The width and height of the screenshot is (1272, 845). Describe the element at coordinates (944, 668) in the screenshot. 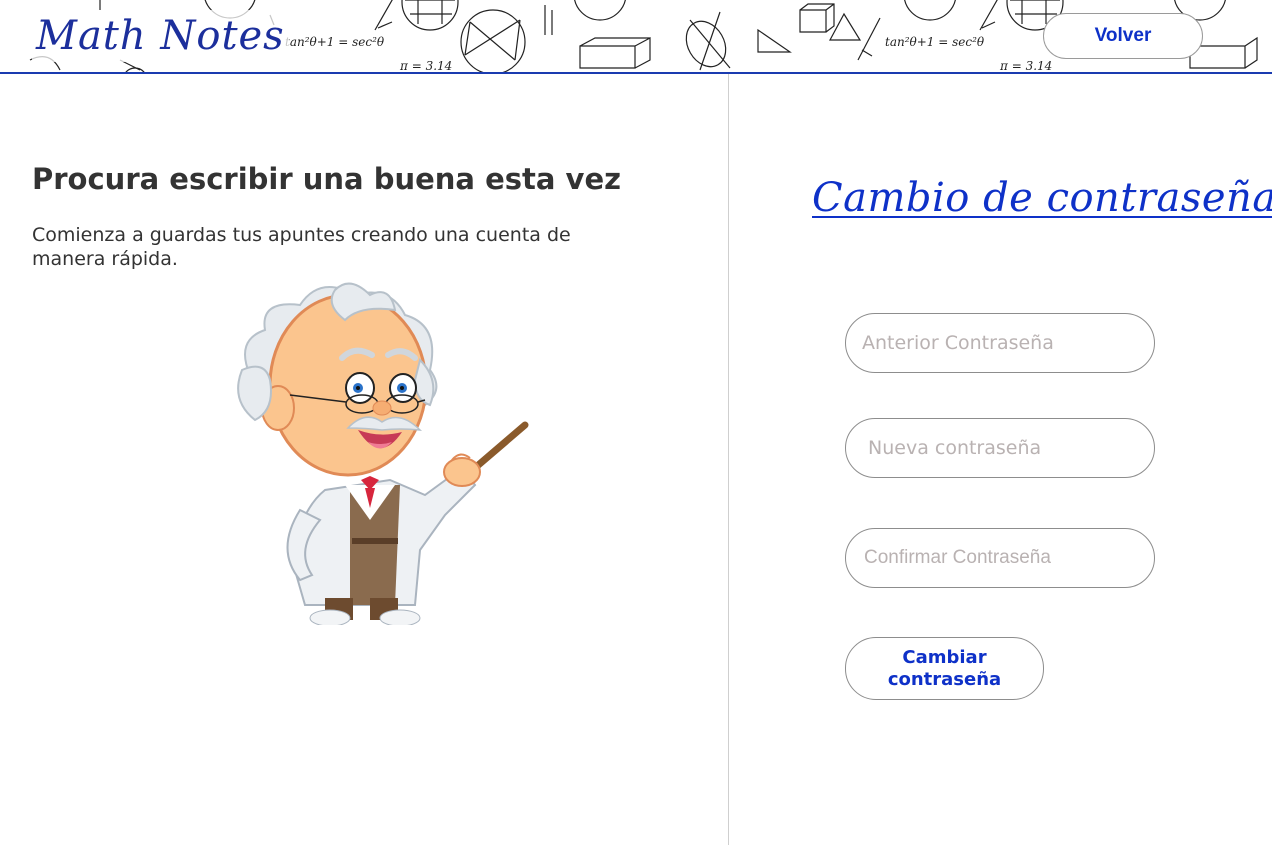

I see `change-password-button: Cambiar contraseña` at that location.